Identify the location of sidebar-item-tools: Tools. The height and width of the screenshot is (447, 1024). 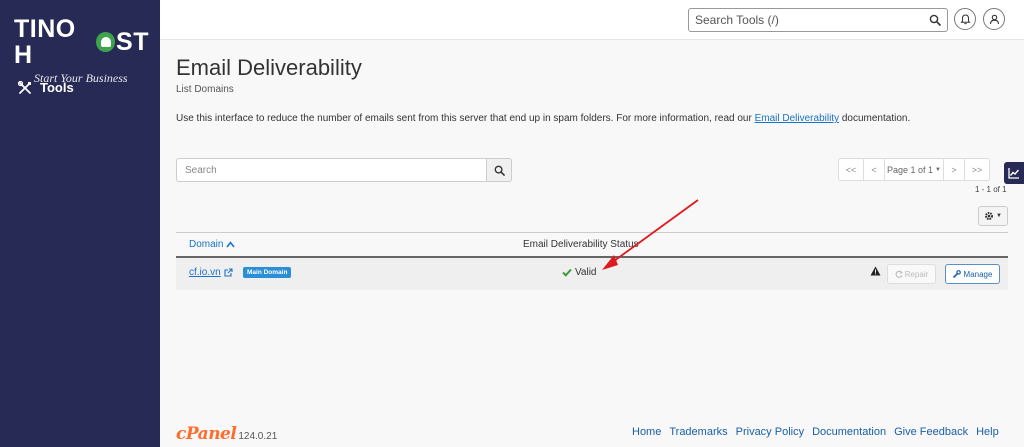
(46, 87).